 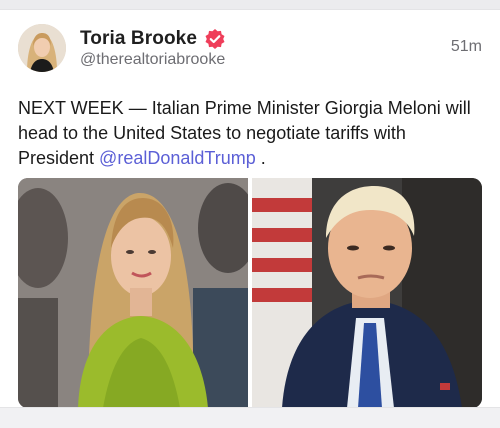 What do you see at coordinates (42, 48) in the screenshot?
I see `avatar` at bounding box center [42, 48].